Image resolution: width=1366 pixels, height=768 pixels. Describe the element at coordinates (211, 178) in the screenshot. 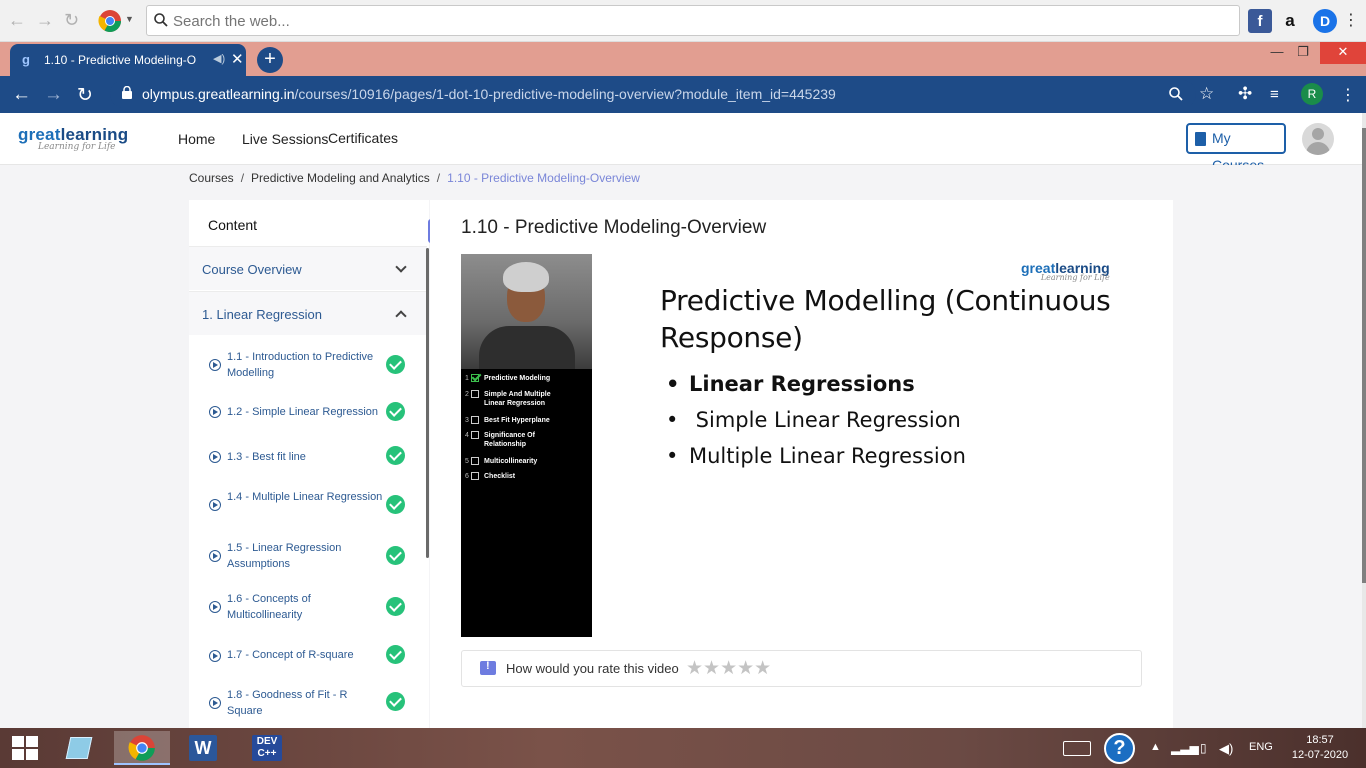

I see `breadcrumb-courses: Courses` at that location.